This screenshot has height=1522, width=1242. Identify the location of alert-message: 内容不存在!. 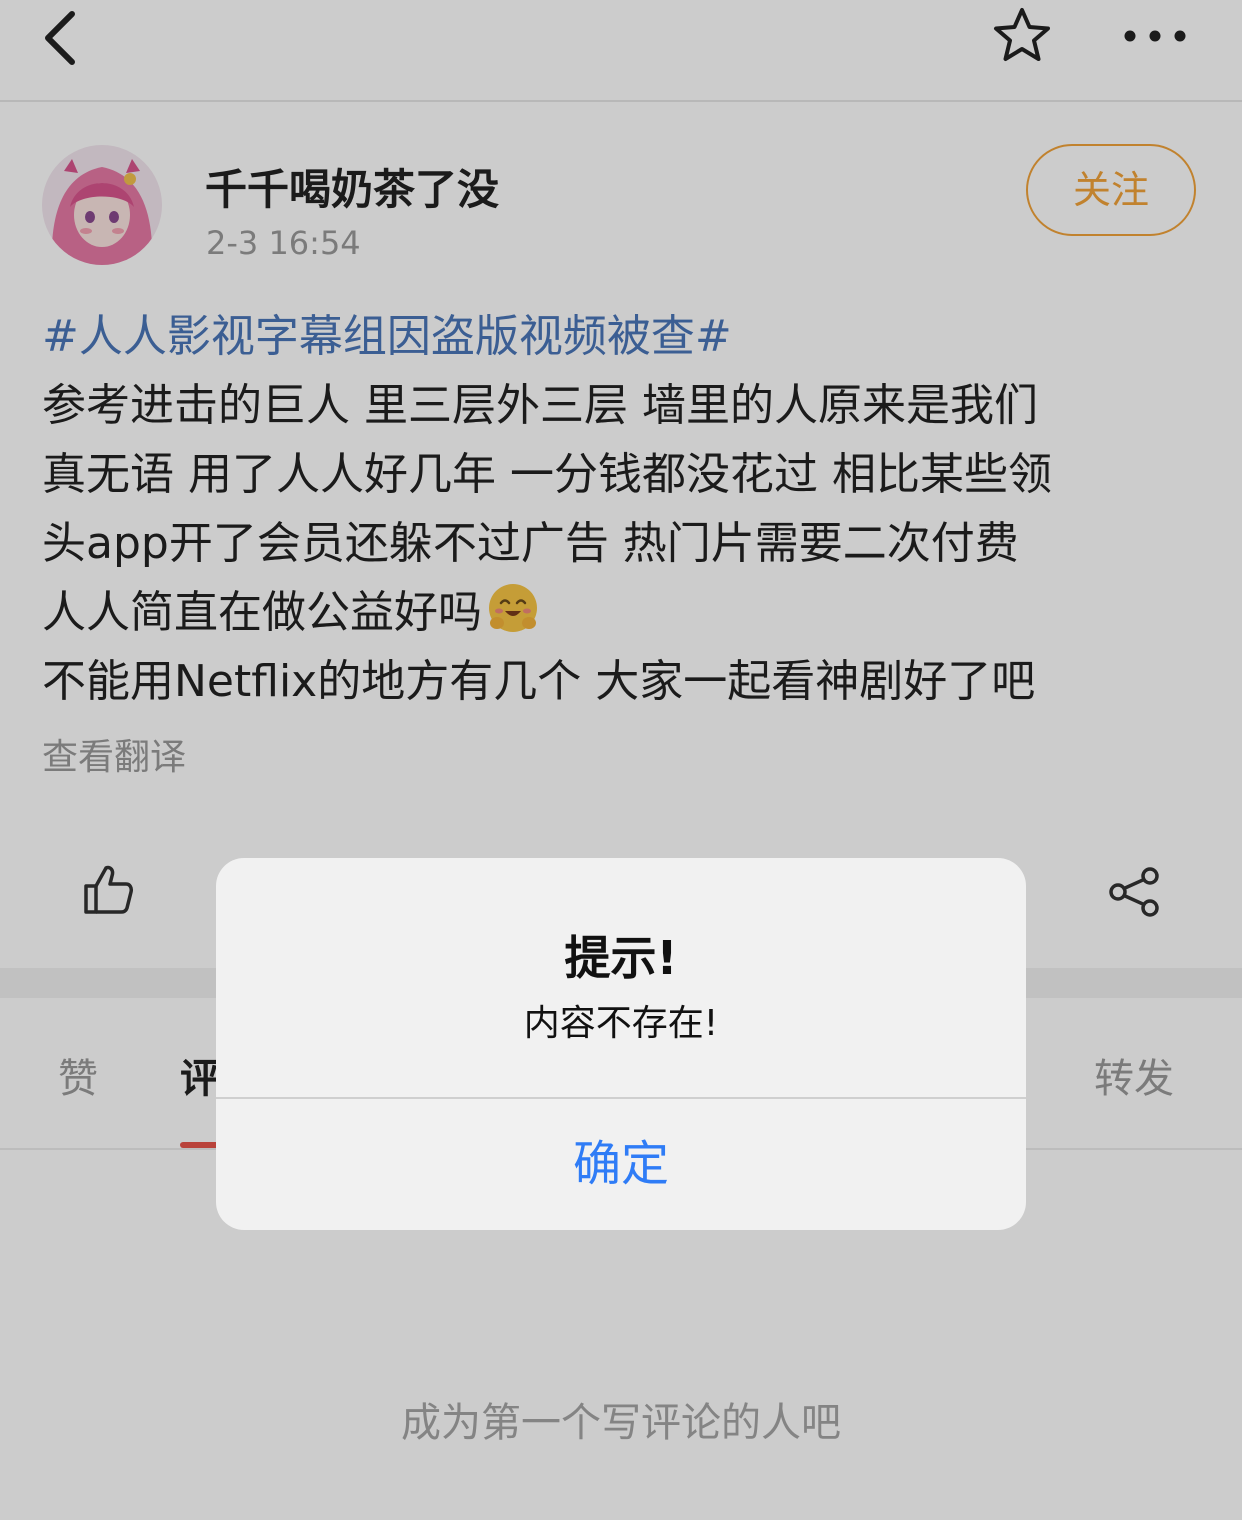
(621, 1023).